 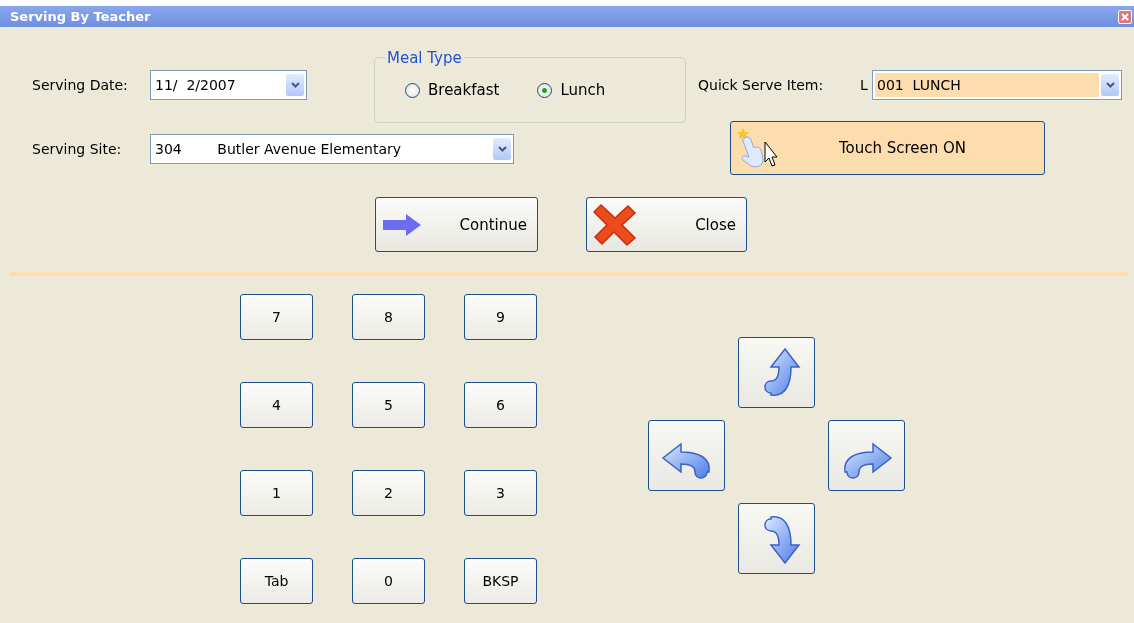 What do you see at coordinates (666, 224) in the screenshot?
I see `close-button: Close` at bounding box center [666, 224].